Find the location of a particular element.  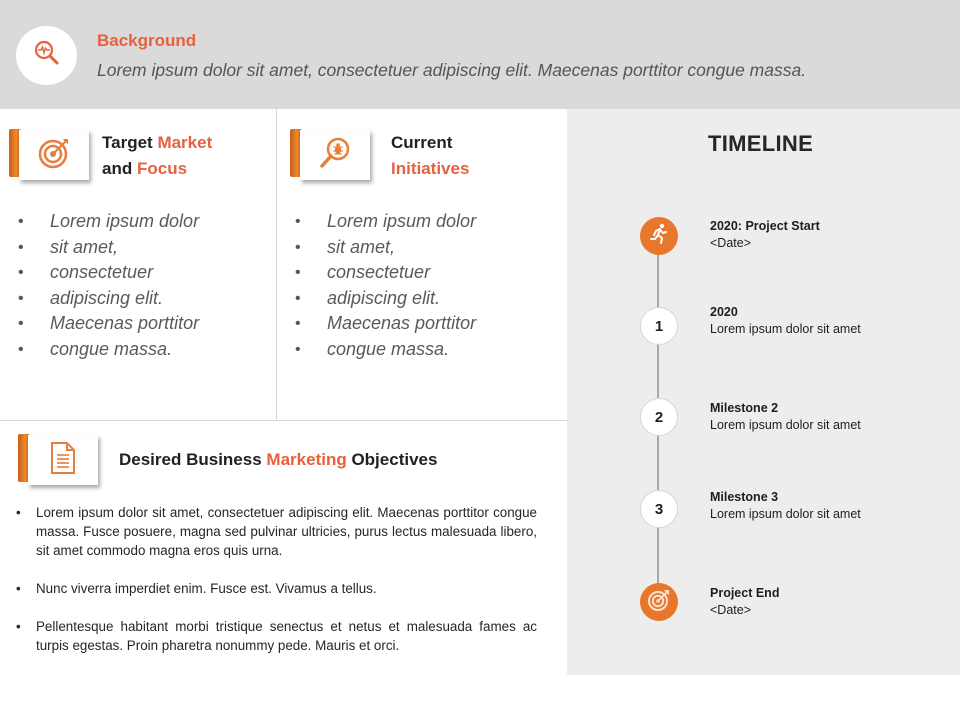

timeline-node-2: 2 is located at coordinates (659, 417).